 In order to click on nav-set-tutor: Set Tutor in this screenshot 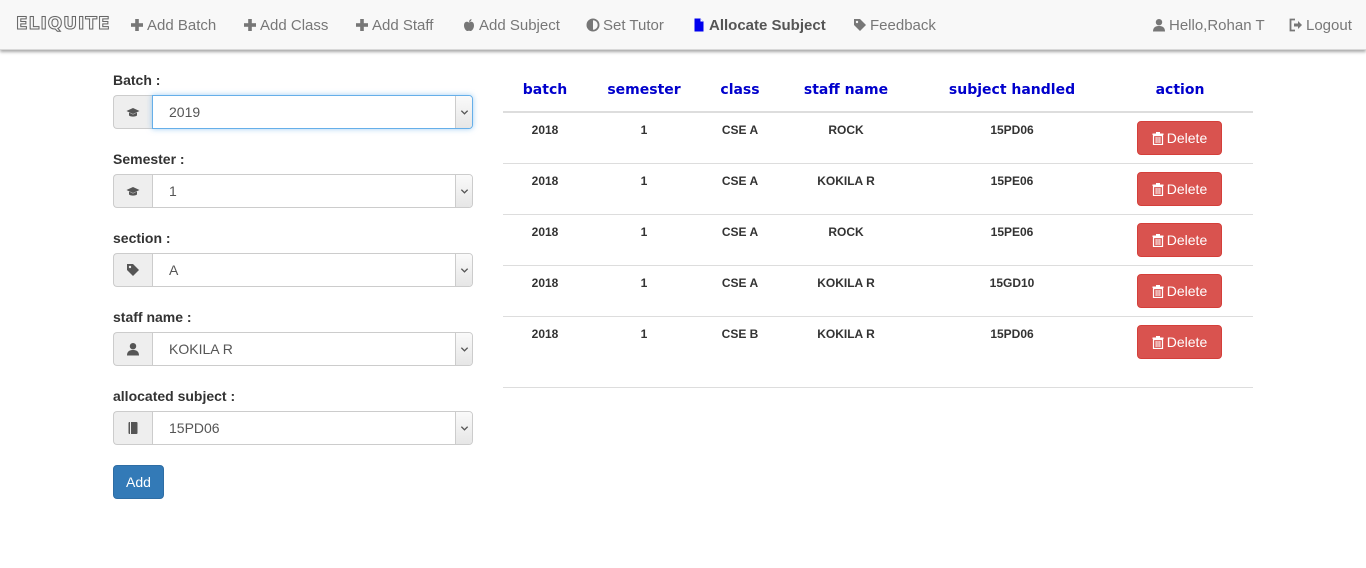, I will do `click(624, 25)`.